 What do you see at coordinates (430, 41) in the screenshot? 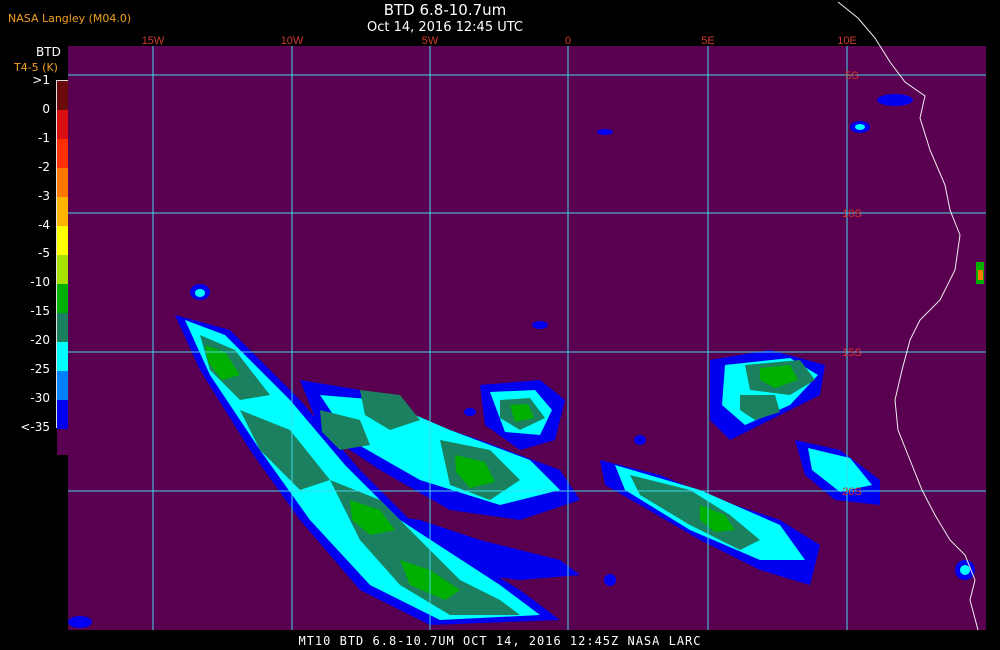
I see `longitude-label: 5W` at bounding box center [430, 41].